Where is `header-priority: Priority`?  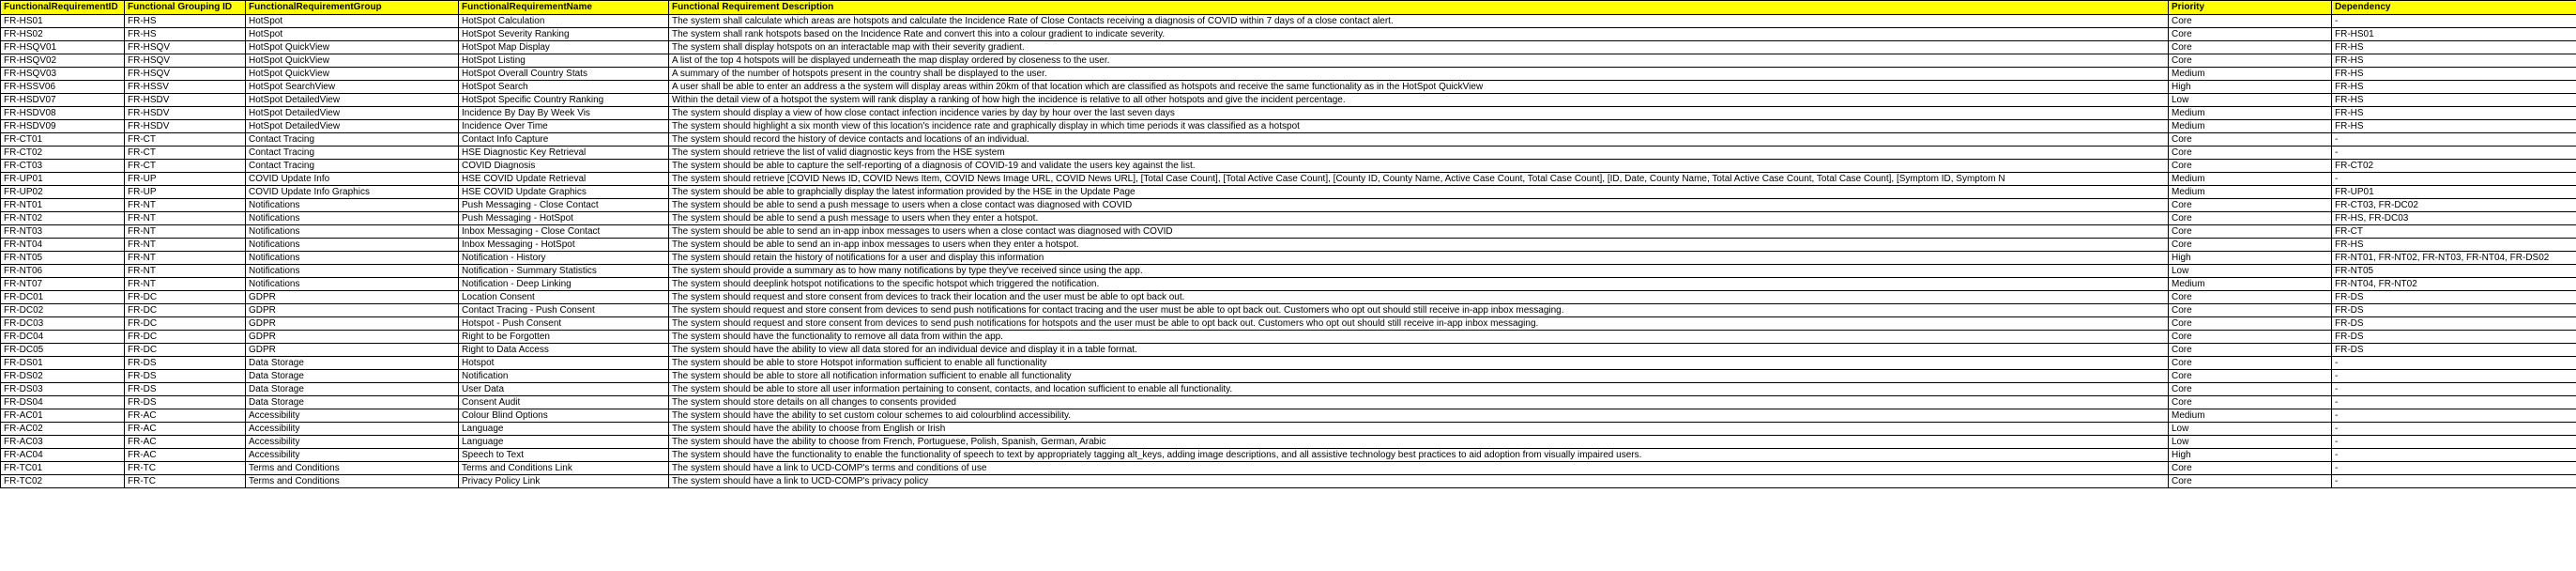
header-priority: Priority is located at coordinates (2250, 8).